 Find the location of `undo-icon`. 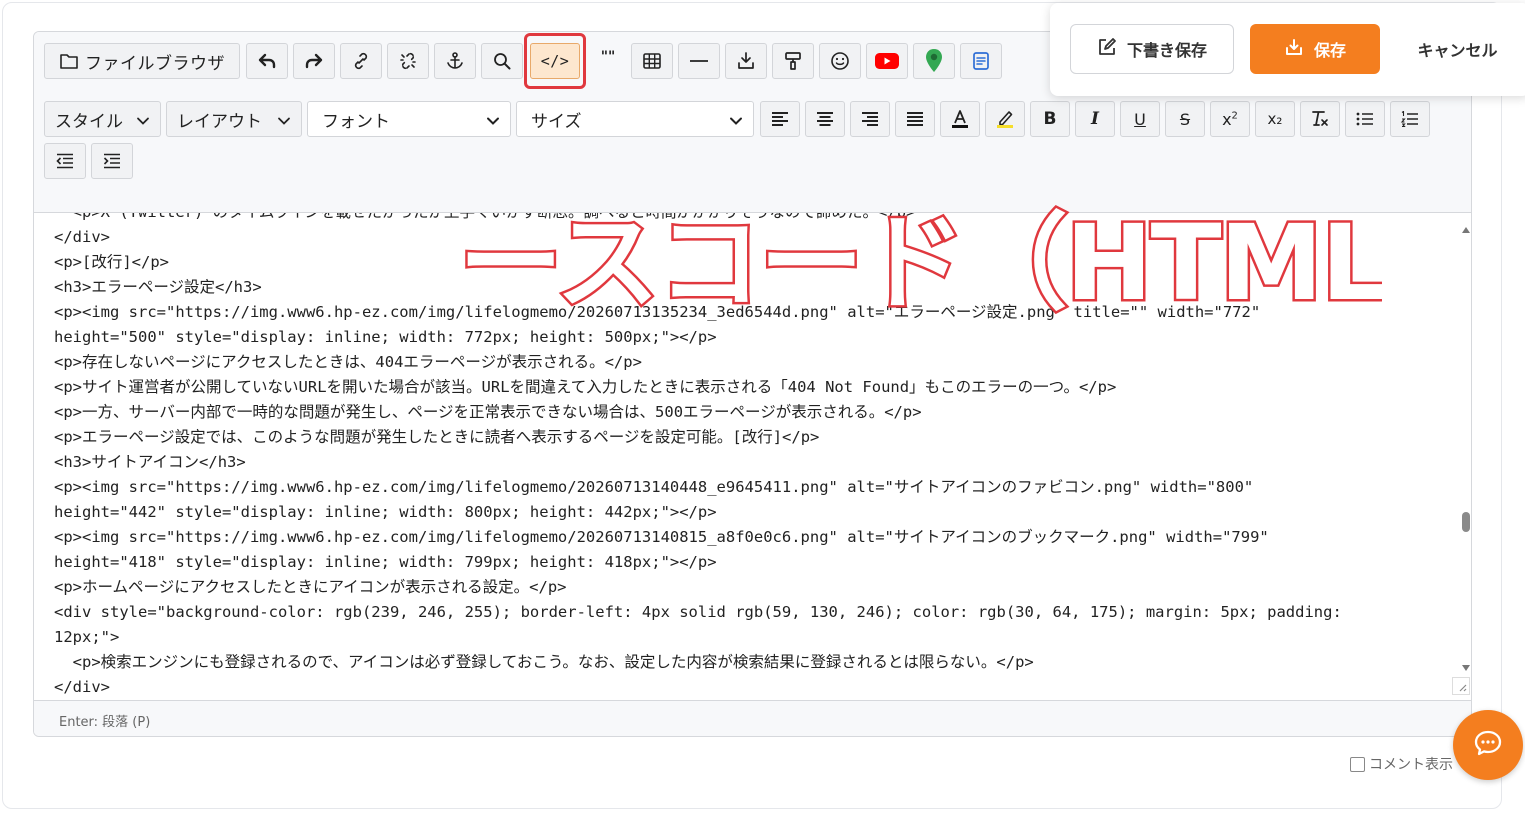

undo-icon is located at coordinates (267, 61).